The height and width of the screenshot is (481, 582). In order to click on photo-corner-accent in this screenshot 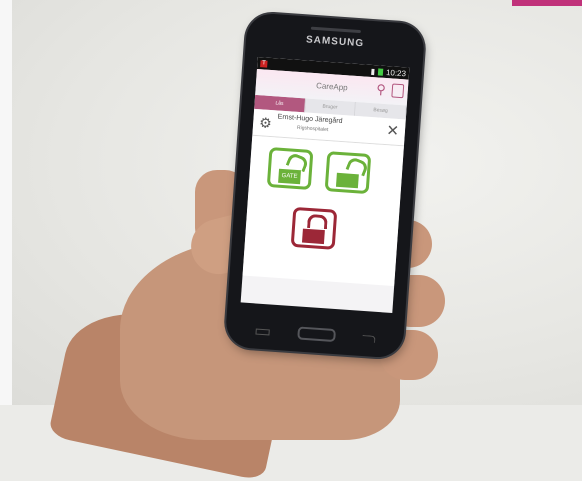, I will do `click(547, 3)`.